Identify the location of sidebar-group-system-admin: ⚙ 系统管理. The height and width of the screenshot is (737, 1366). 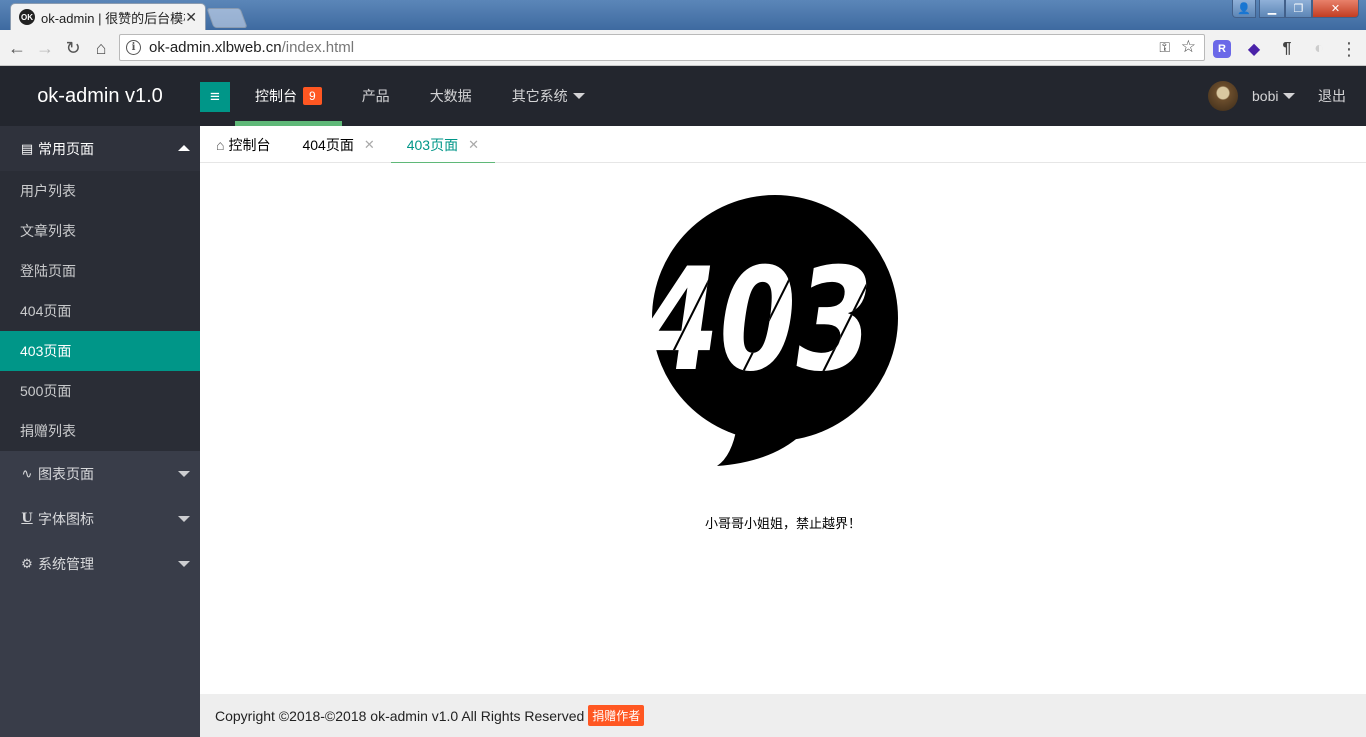
(100, 563).